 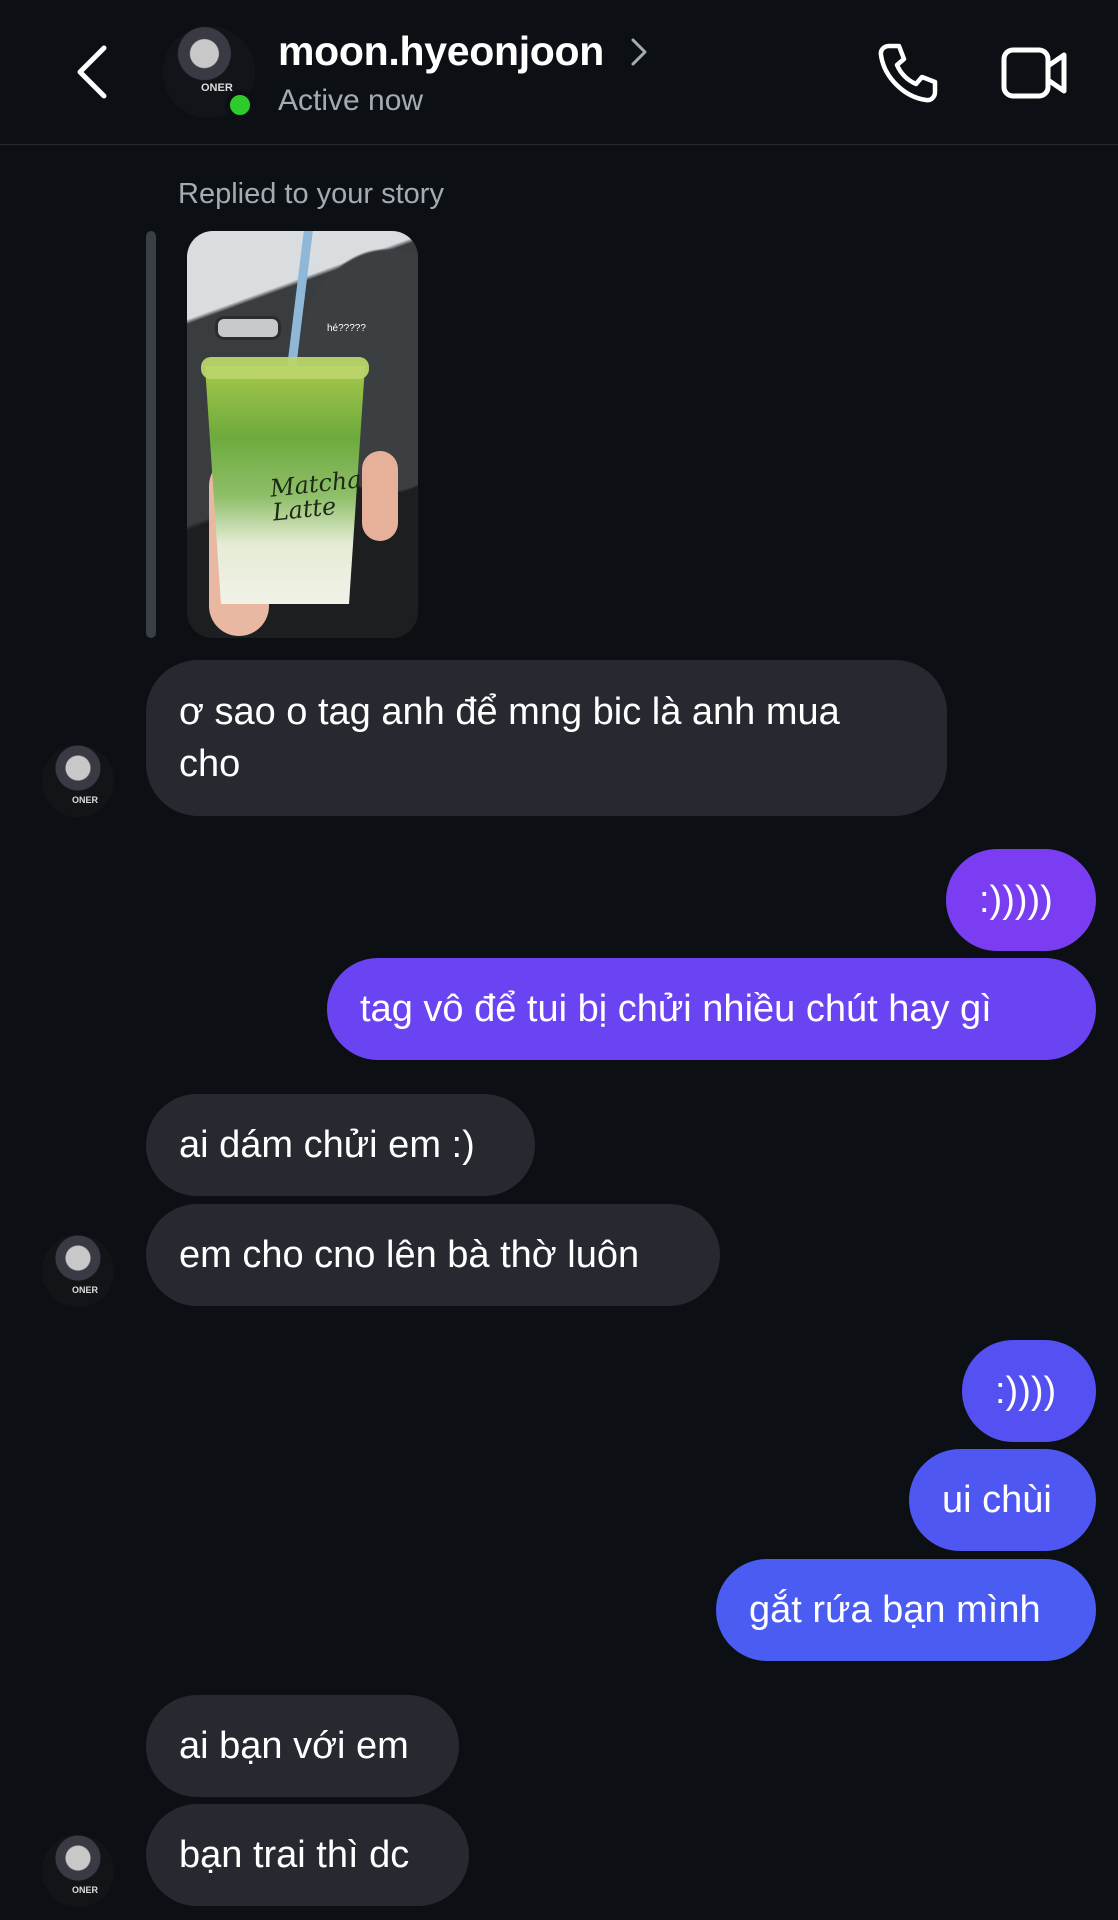 I want to click on chevron-right-icon, so click(x=639, y=52).